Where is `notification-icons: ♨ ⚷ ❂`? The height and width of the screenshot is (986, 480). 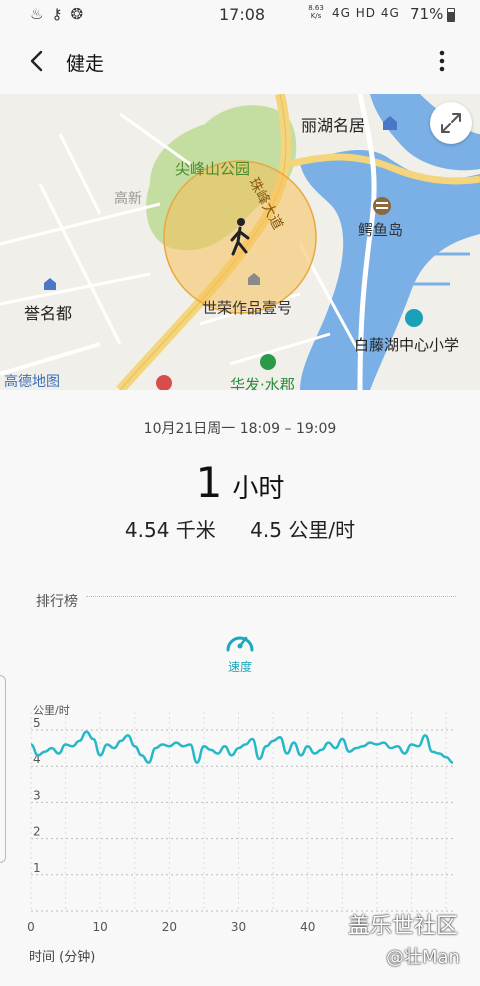 notification-icons: ♨ ⚷ ❂ is located at coordinates (56, 14).